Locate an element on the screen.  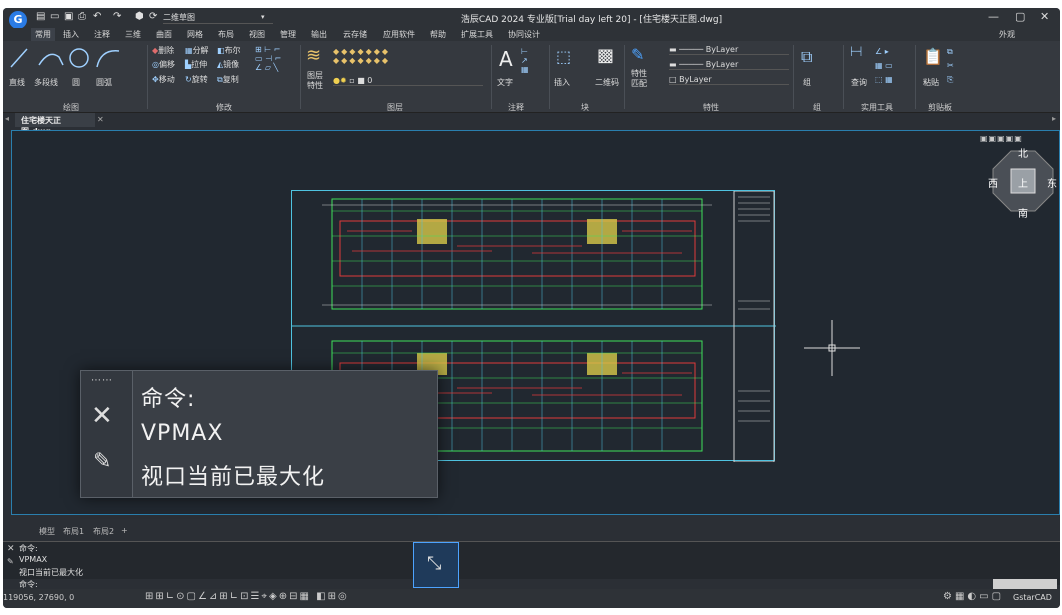
menu-manage: 管理 is located at coordinates (288, 34).